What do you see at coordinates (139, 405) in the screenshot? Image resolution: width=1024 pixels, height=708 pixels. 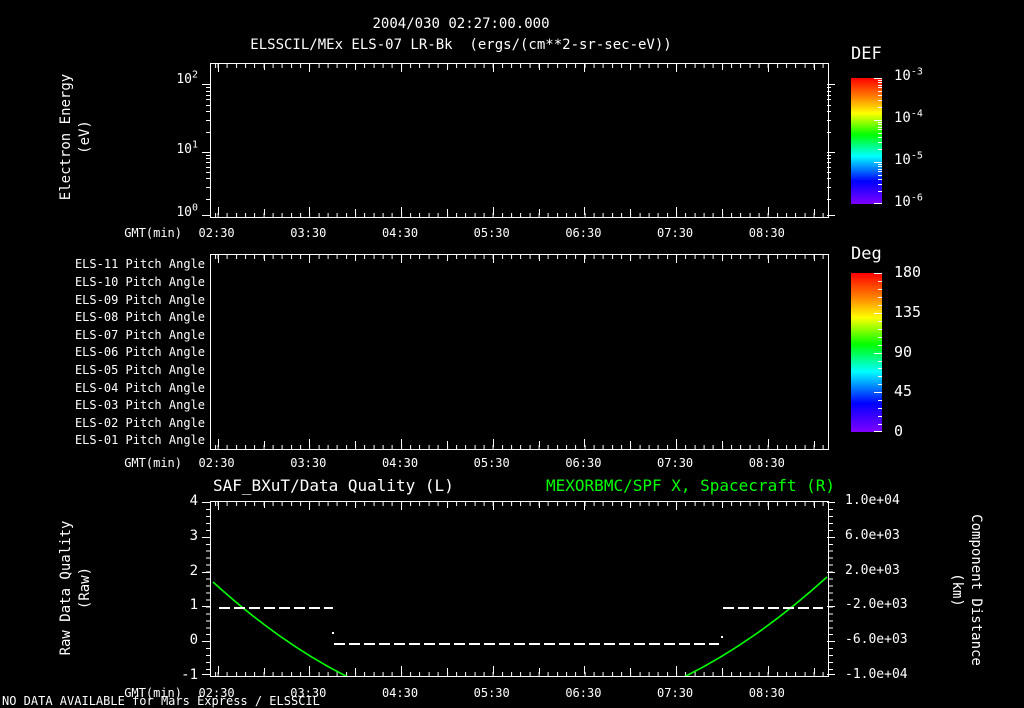 I see `pitch-row-label: ELS-03 Pitch Angle` at bounding box center [139, 405].